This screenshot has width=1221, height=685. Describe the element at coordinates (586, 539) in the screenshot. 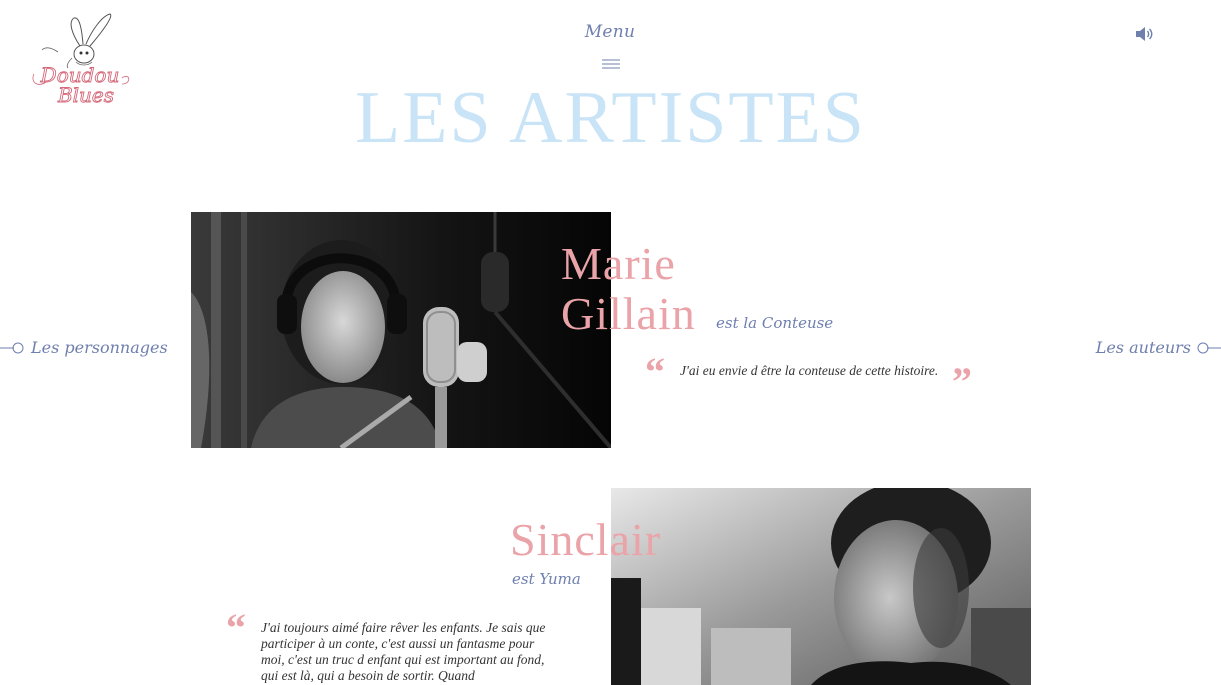

I see `artist-name: Sinclair` at that location.